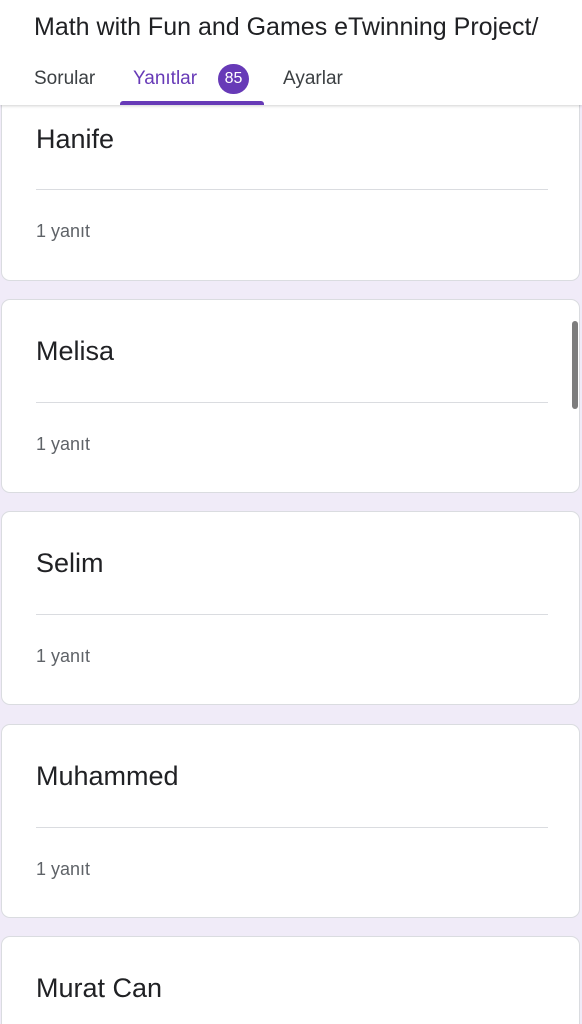  I want to click on response-card-murat-can: Murat Can, so click(290, 980).